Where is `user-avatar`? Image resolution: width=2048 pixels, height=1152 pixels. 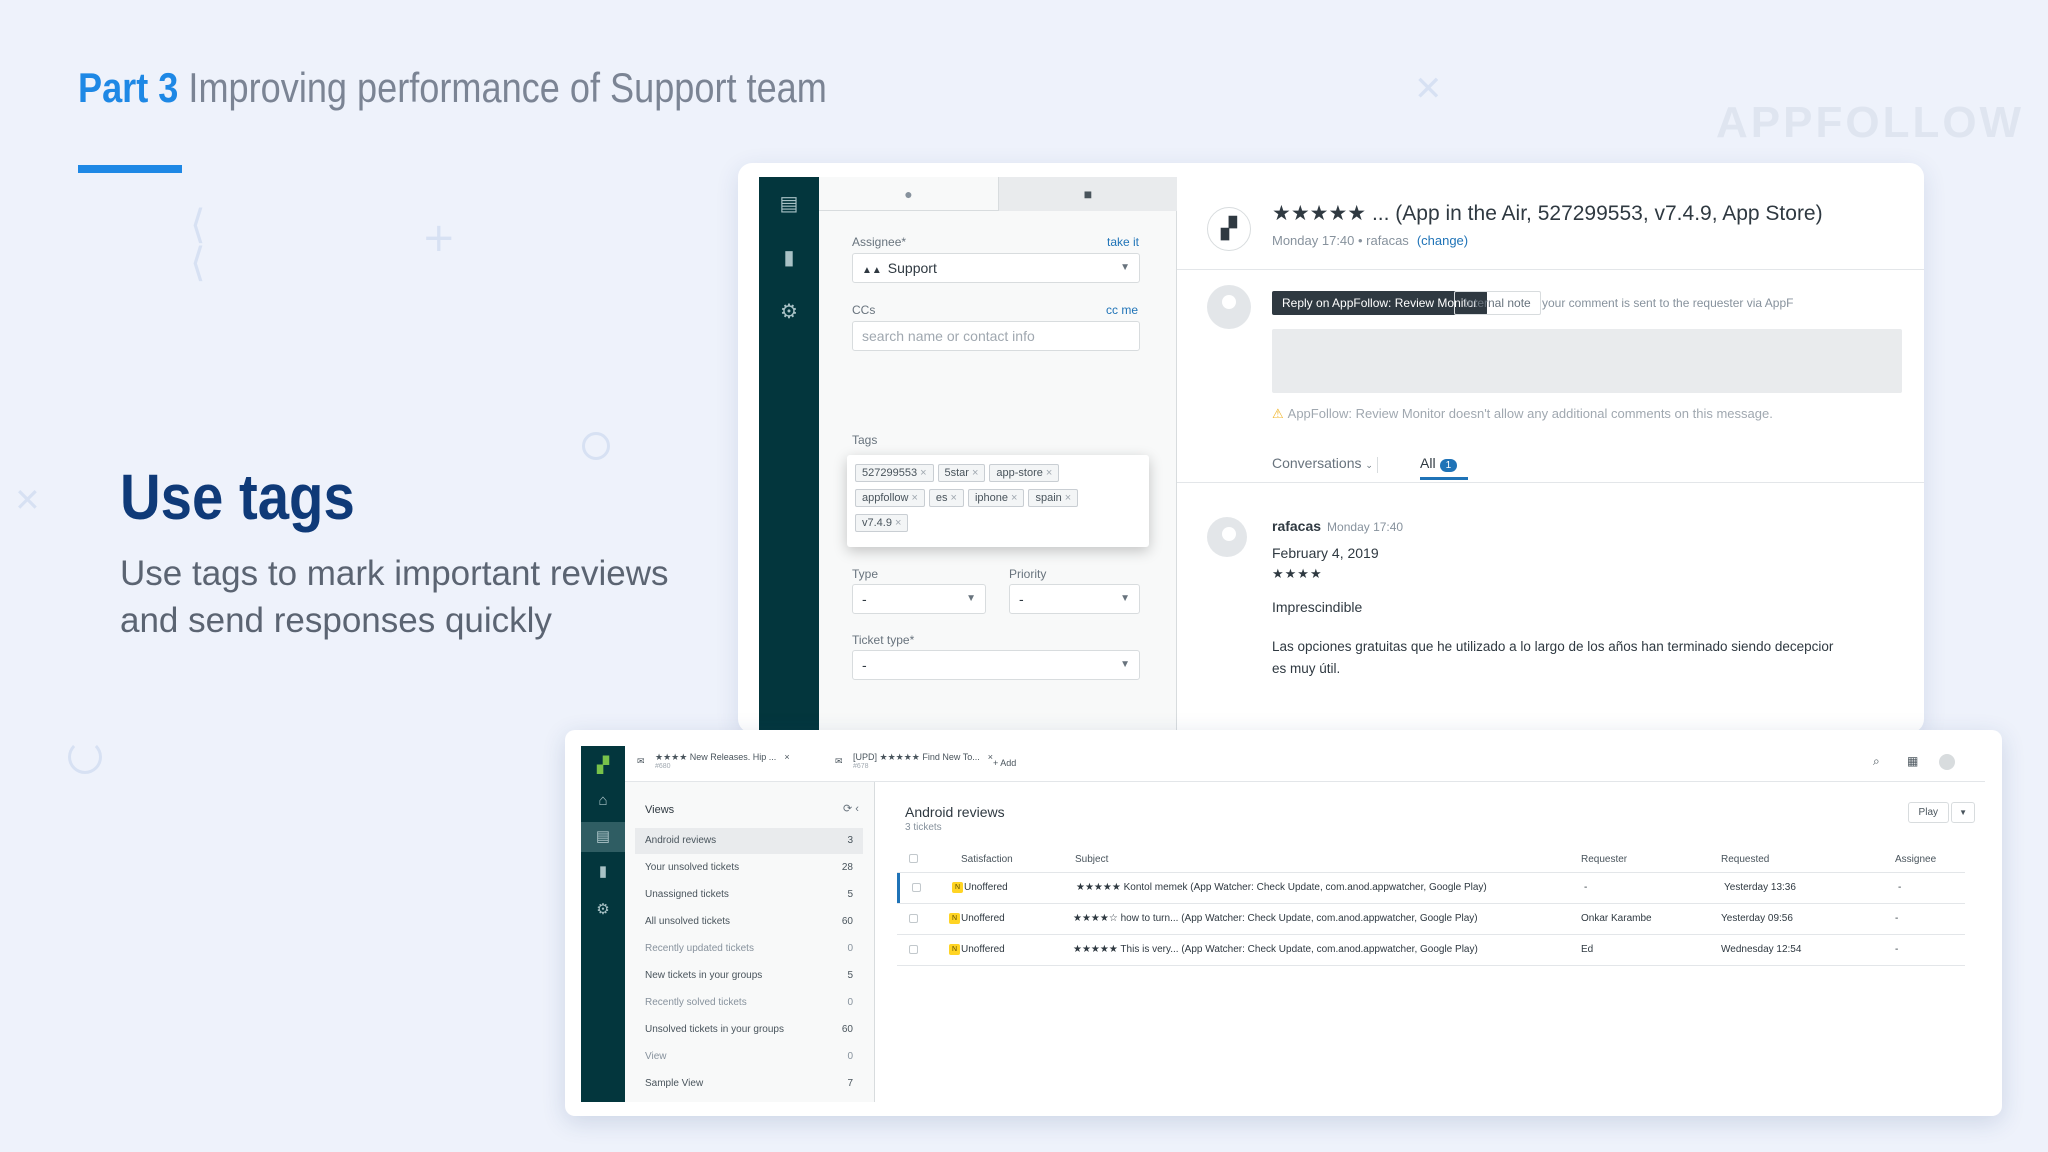
user-avatar is located at coordinates (1947, 762).